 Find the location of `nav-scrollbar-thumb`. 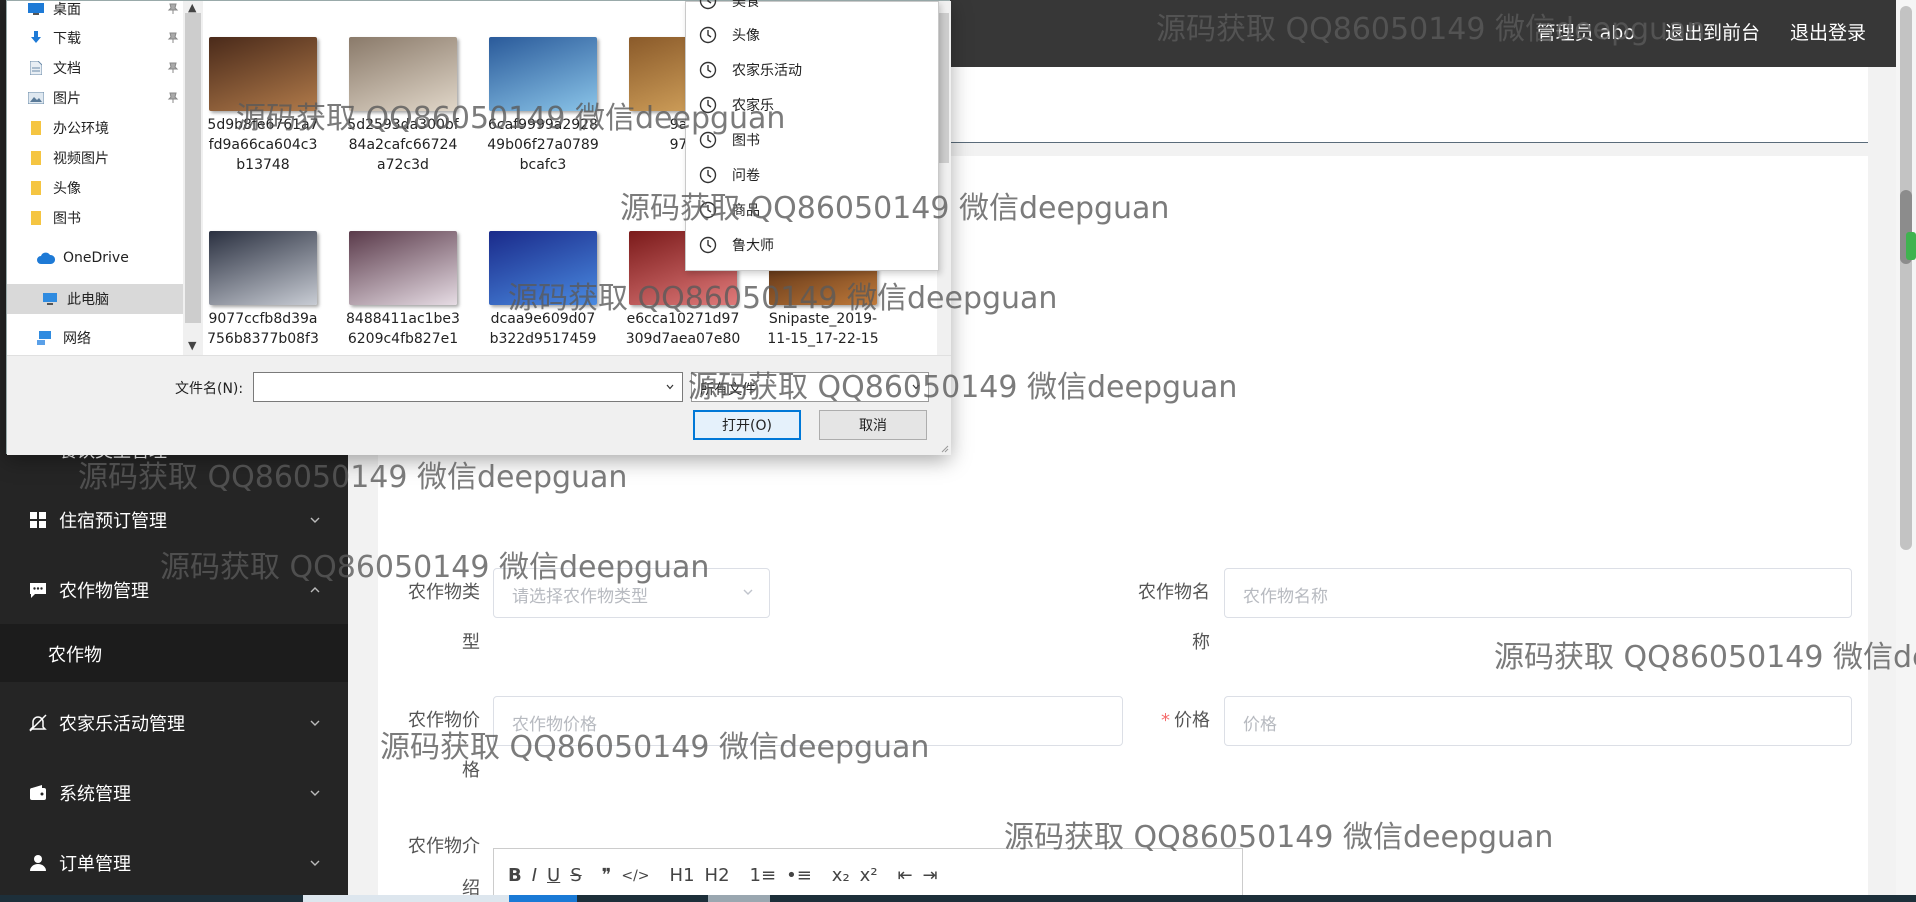

nav-scrollbar-thumb is located at coordinates (193, 168).